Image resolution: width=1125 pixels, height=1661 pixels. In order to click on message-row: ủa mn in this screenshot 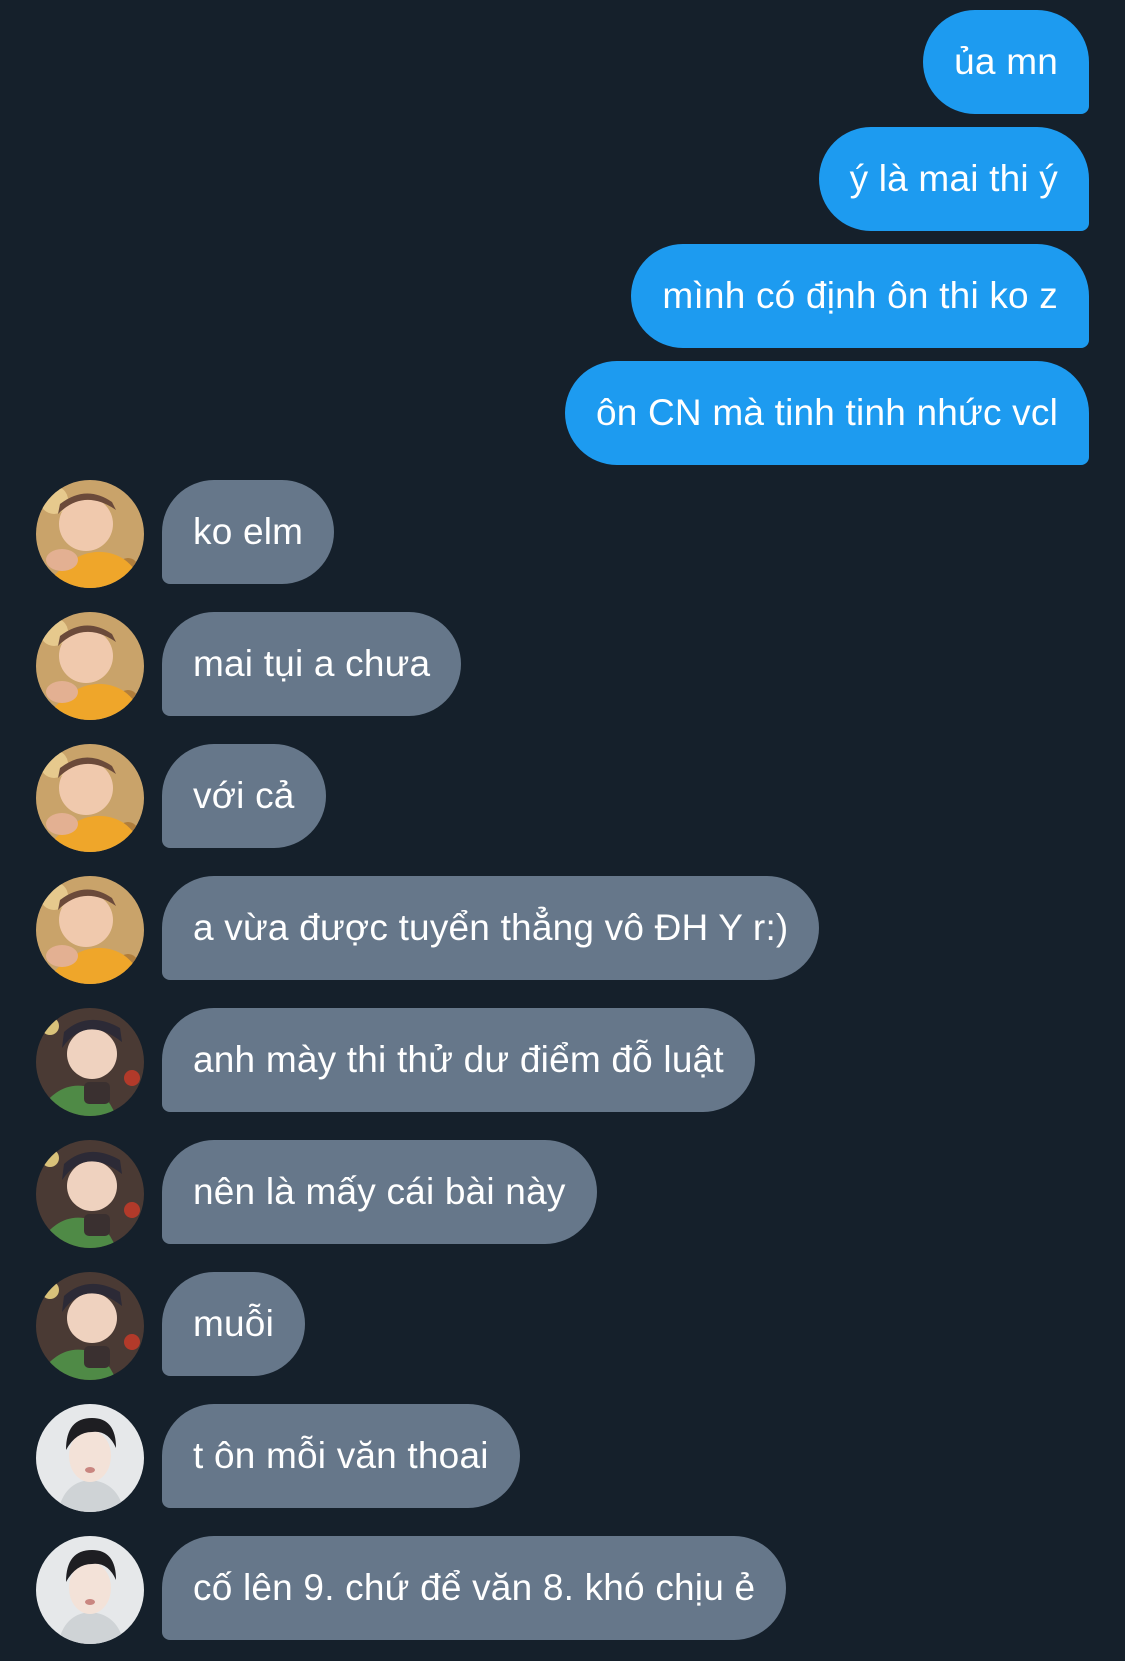, I will do `click(562, 62)`.